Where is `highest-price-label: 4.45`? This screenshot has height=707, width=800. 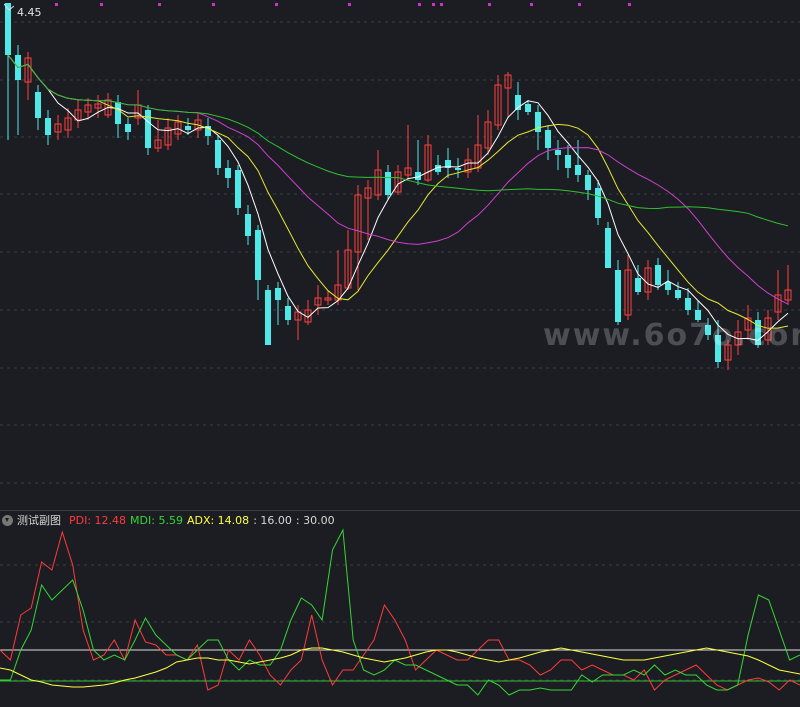 highest-price-label: 4.45 is located at coordinates (29, 12).